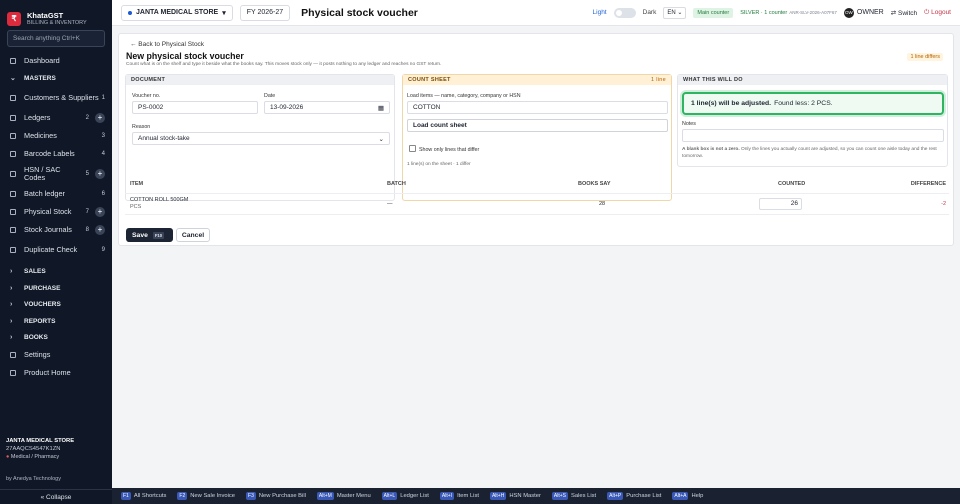 The height and width of the screenshot is (504, 960). I want to click on section-purchase: › PURCHASE, so click(56, 288).